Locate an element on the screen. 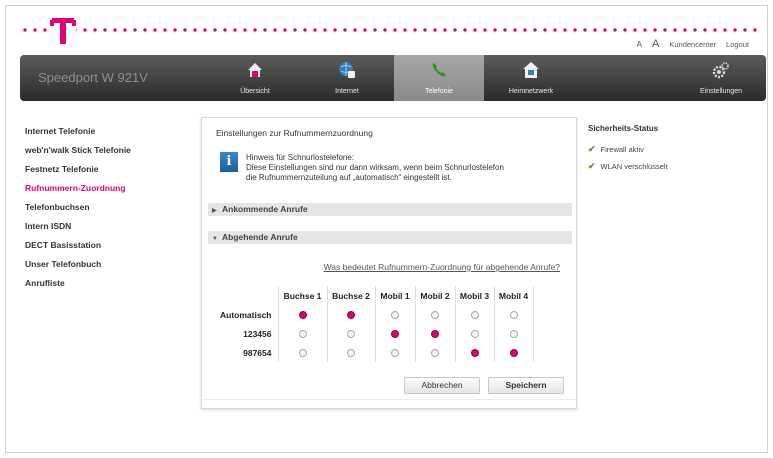  column-header: Mobil 4 is located at coordinates (513, 295).